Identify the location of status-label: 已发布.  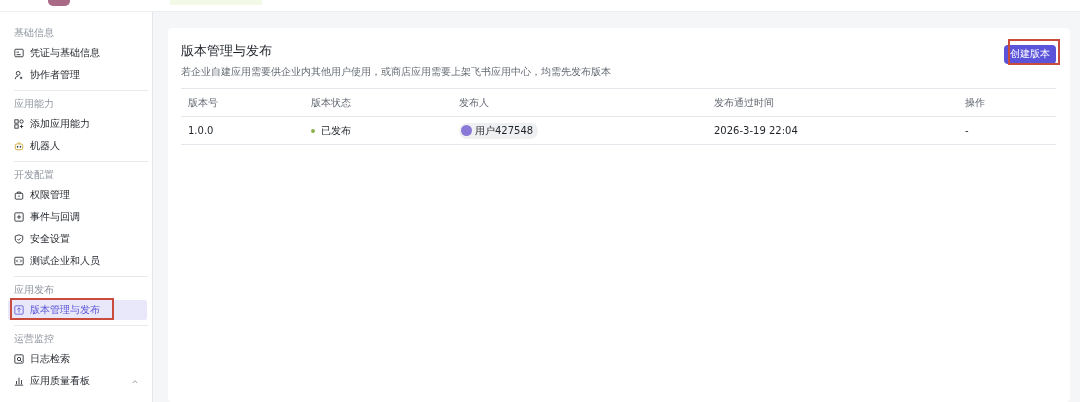
(336, 130).